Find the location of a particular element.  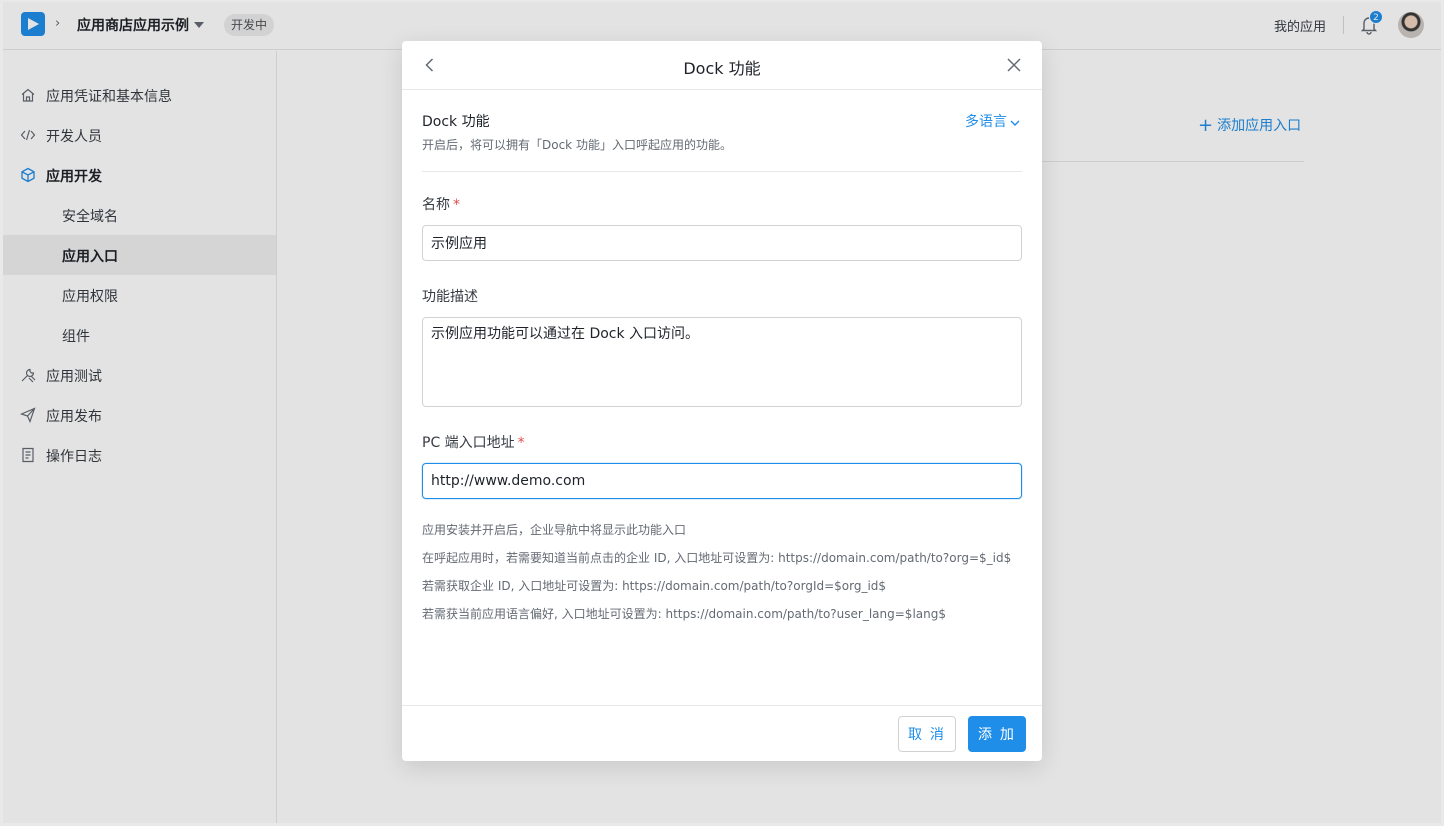

dialog-title: Dock 功能 is located at coordinates (722, 68).